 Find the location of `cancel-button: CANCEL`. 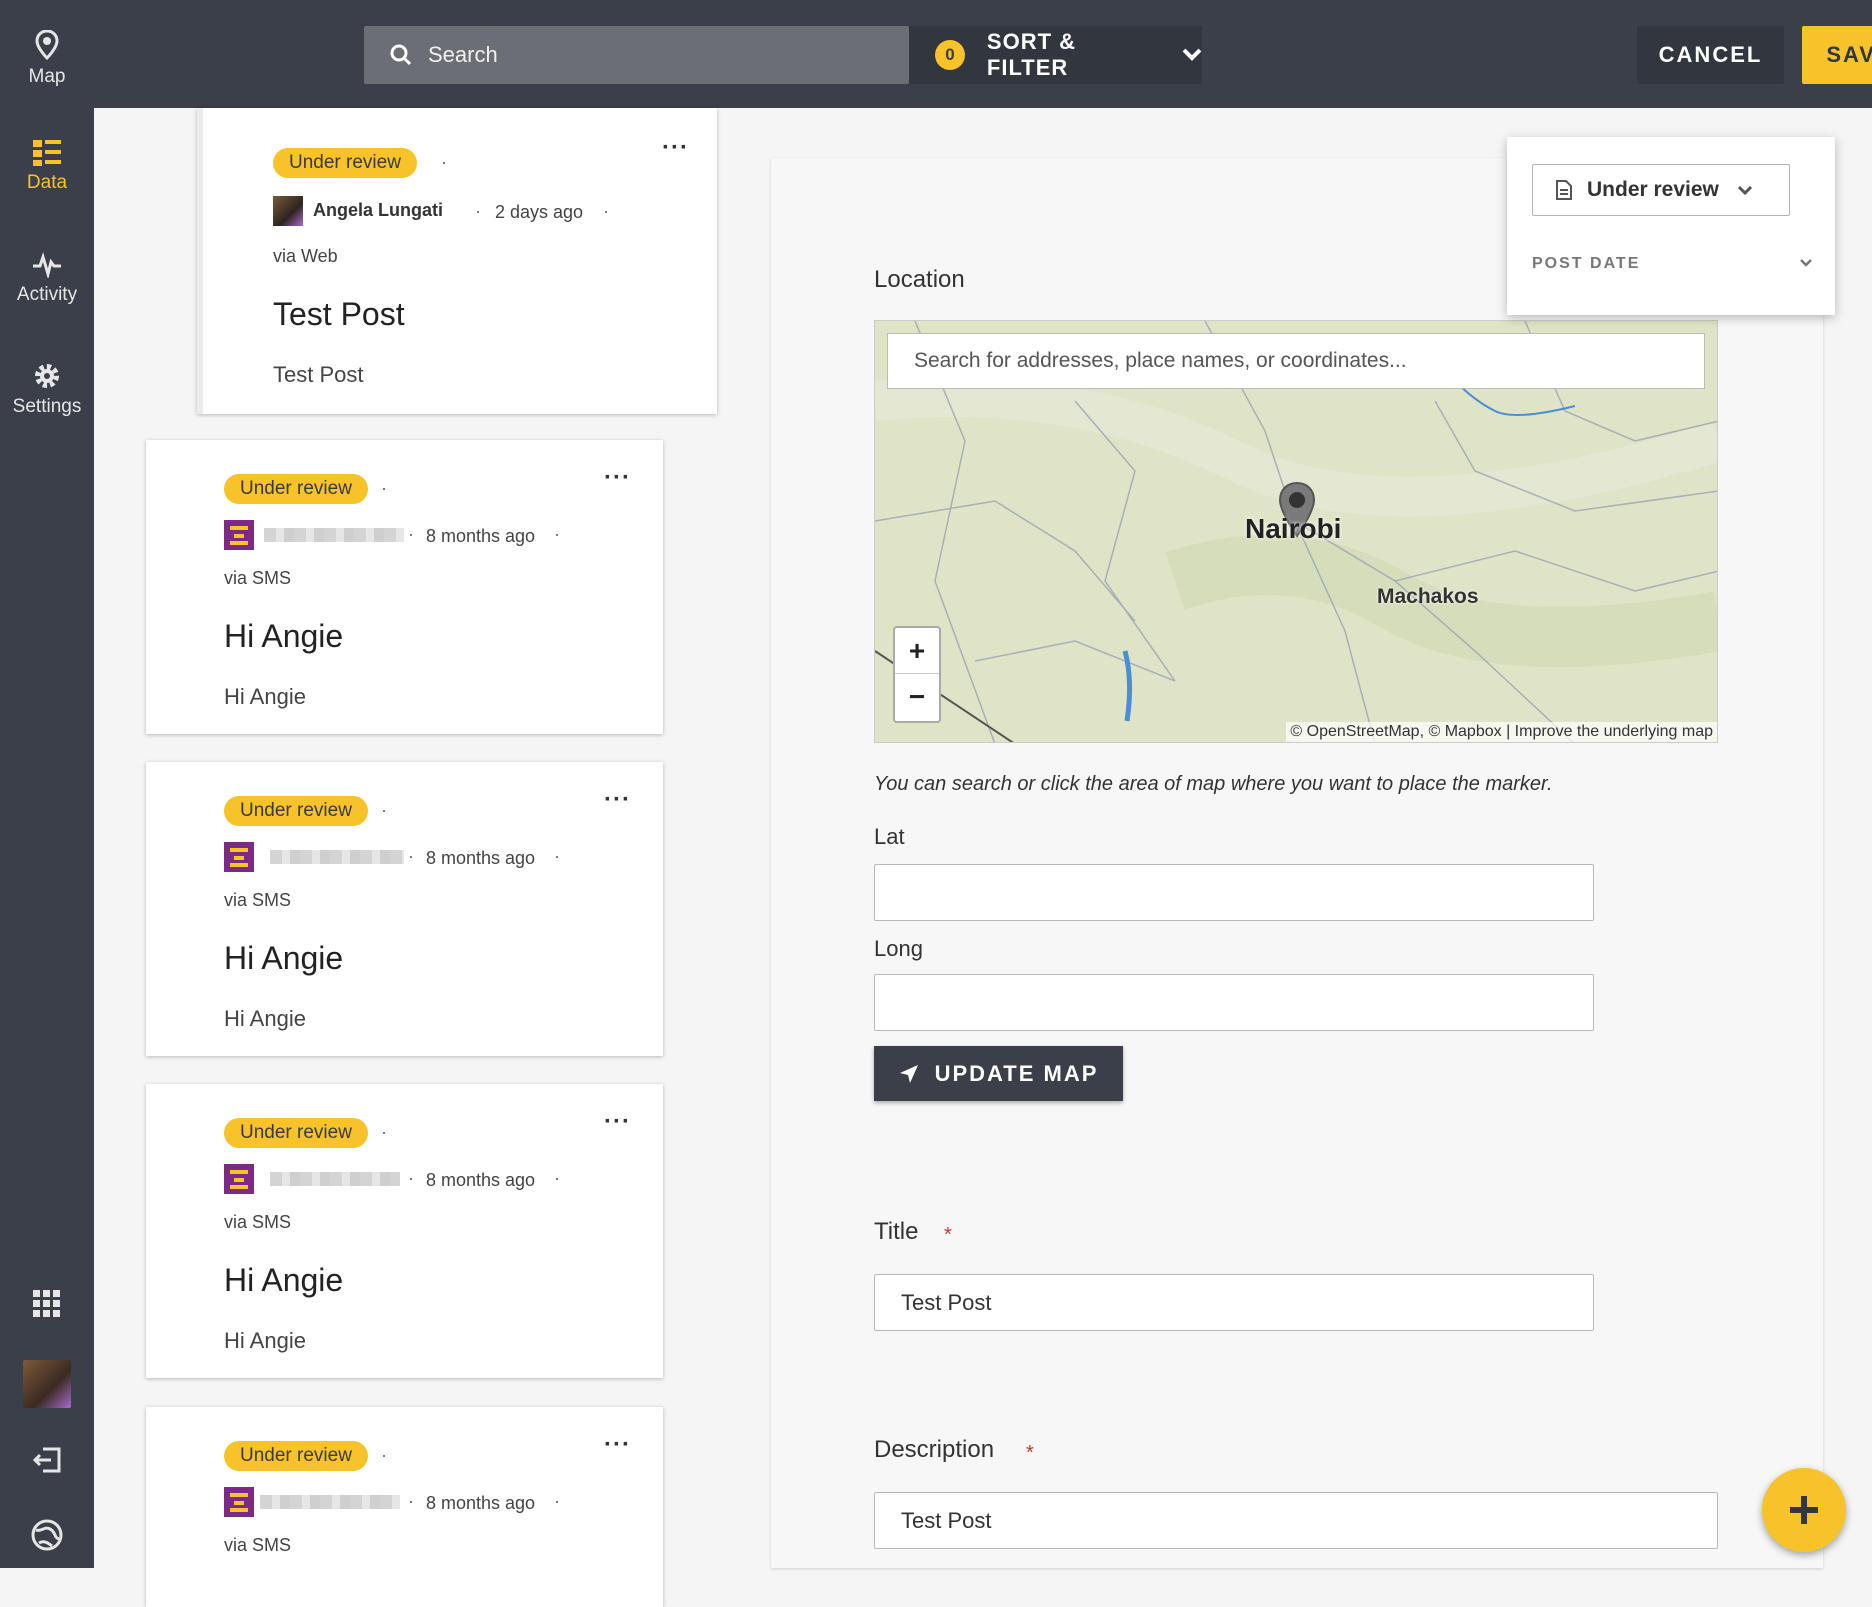

cancel-button: CANCEL is located at coordinates (1710, 55).